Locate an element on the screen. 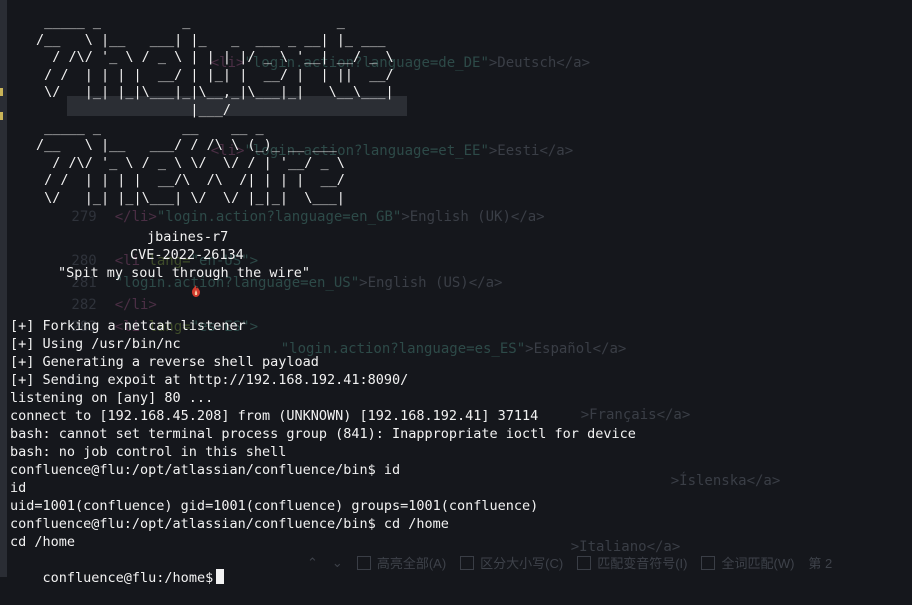 This screenshot has height=605, width=912. output-line: cd /home is located at coordinates (43, 542).